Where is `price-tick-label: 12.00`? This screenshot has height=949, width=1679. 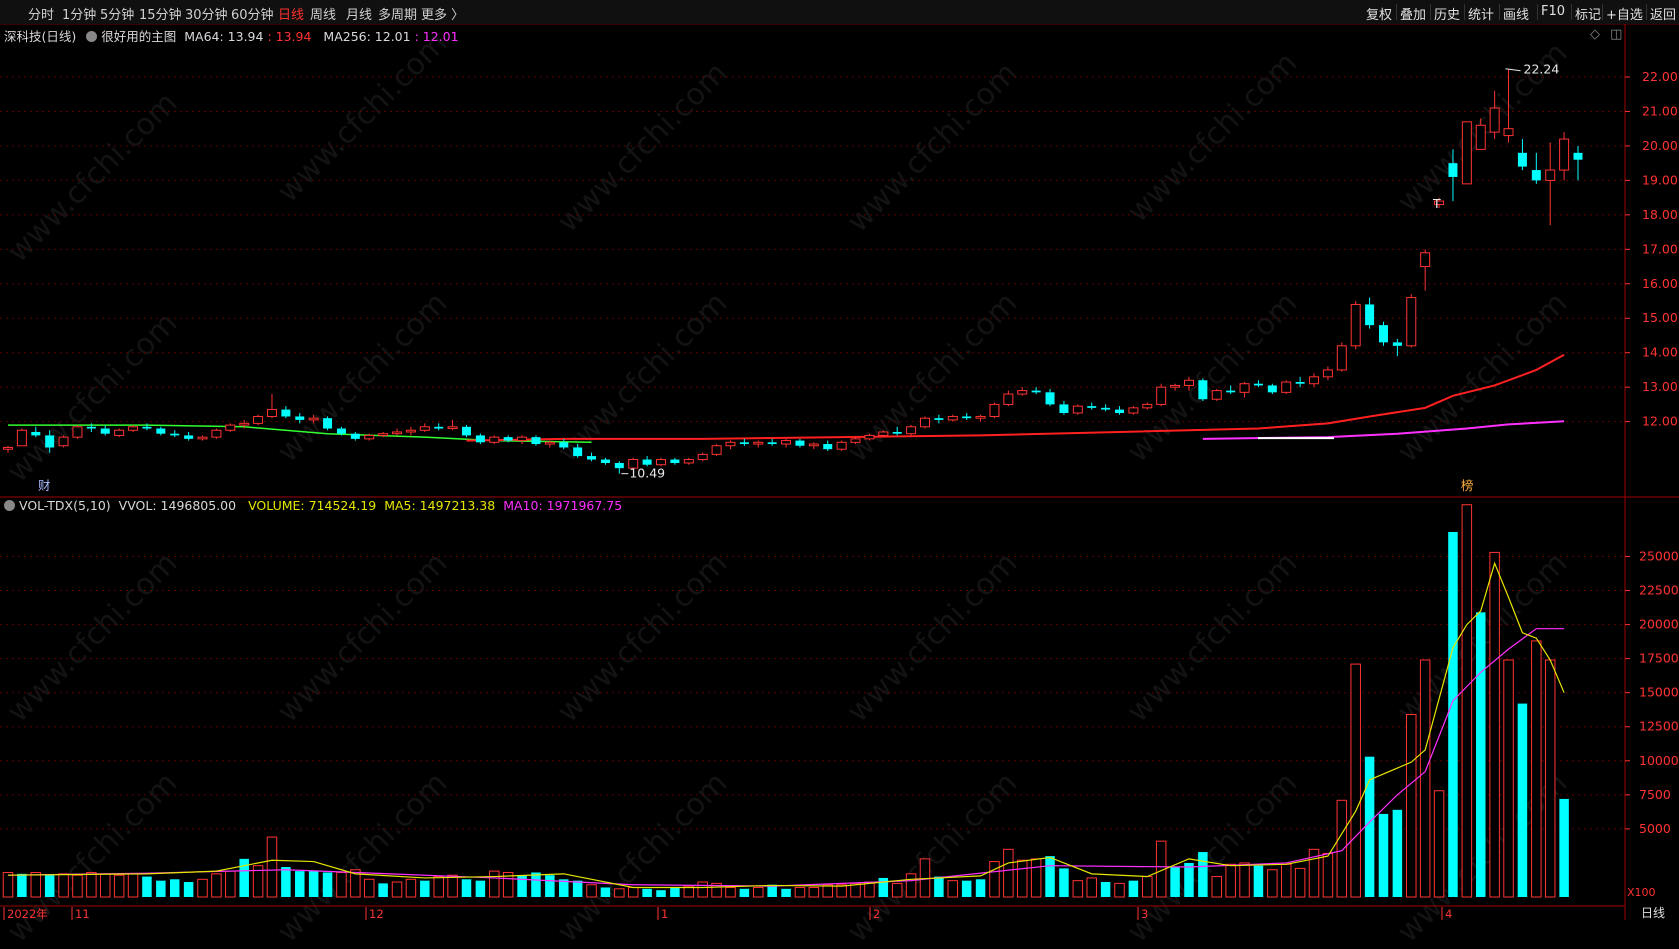 price-tick-label: 12.00 is located at coordinates (1660, 421).